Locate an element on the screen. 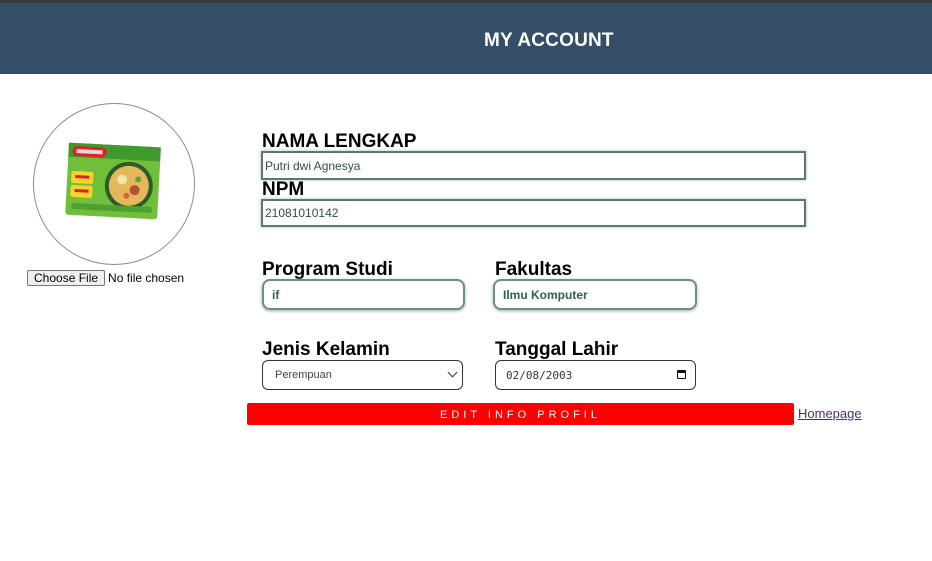 The height and width of the screenshot is (561, 932). chevron-down-icon is located at coordinates (452, 372).